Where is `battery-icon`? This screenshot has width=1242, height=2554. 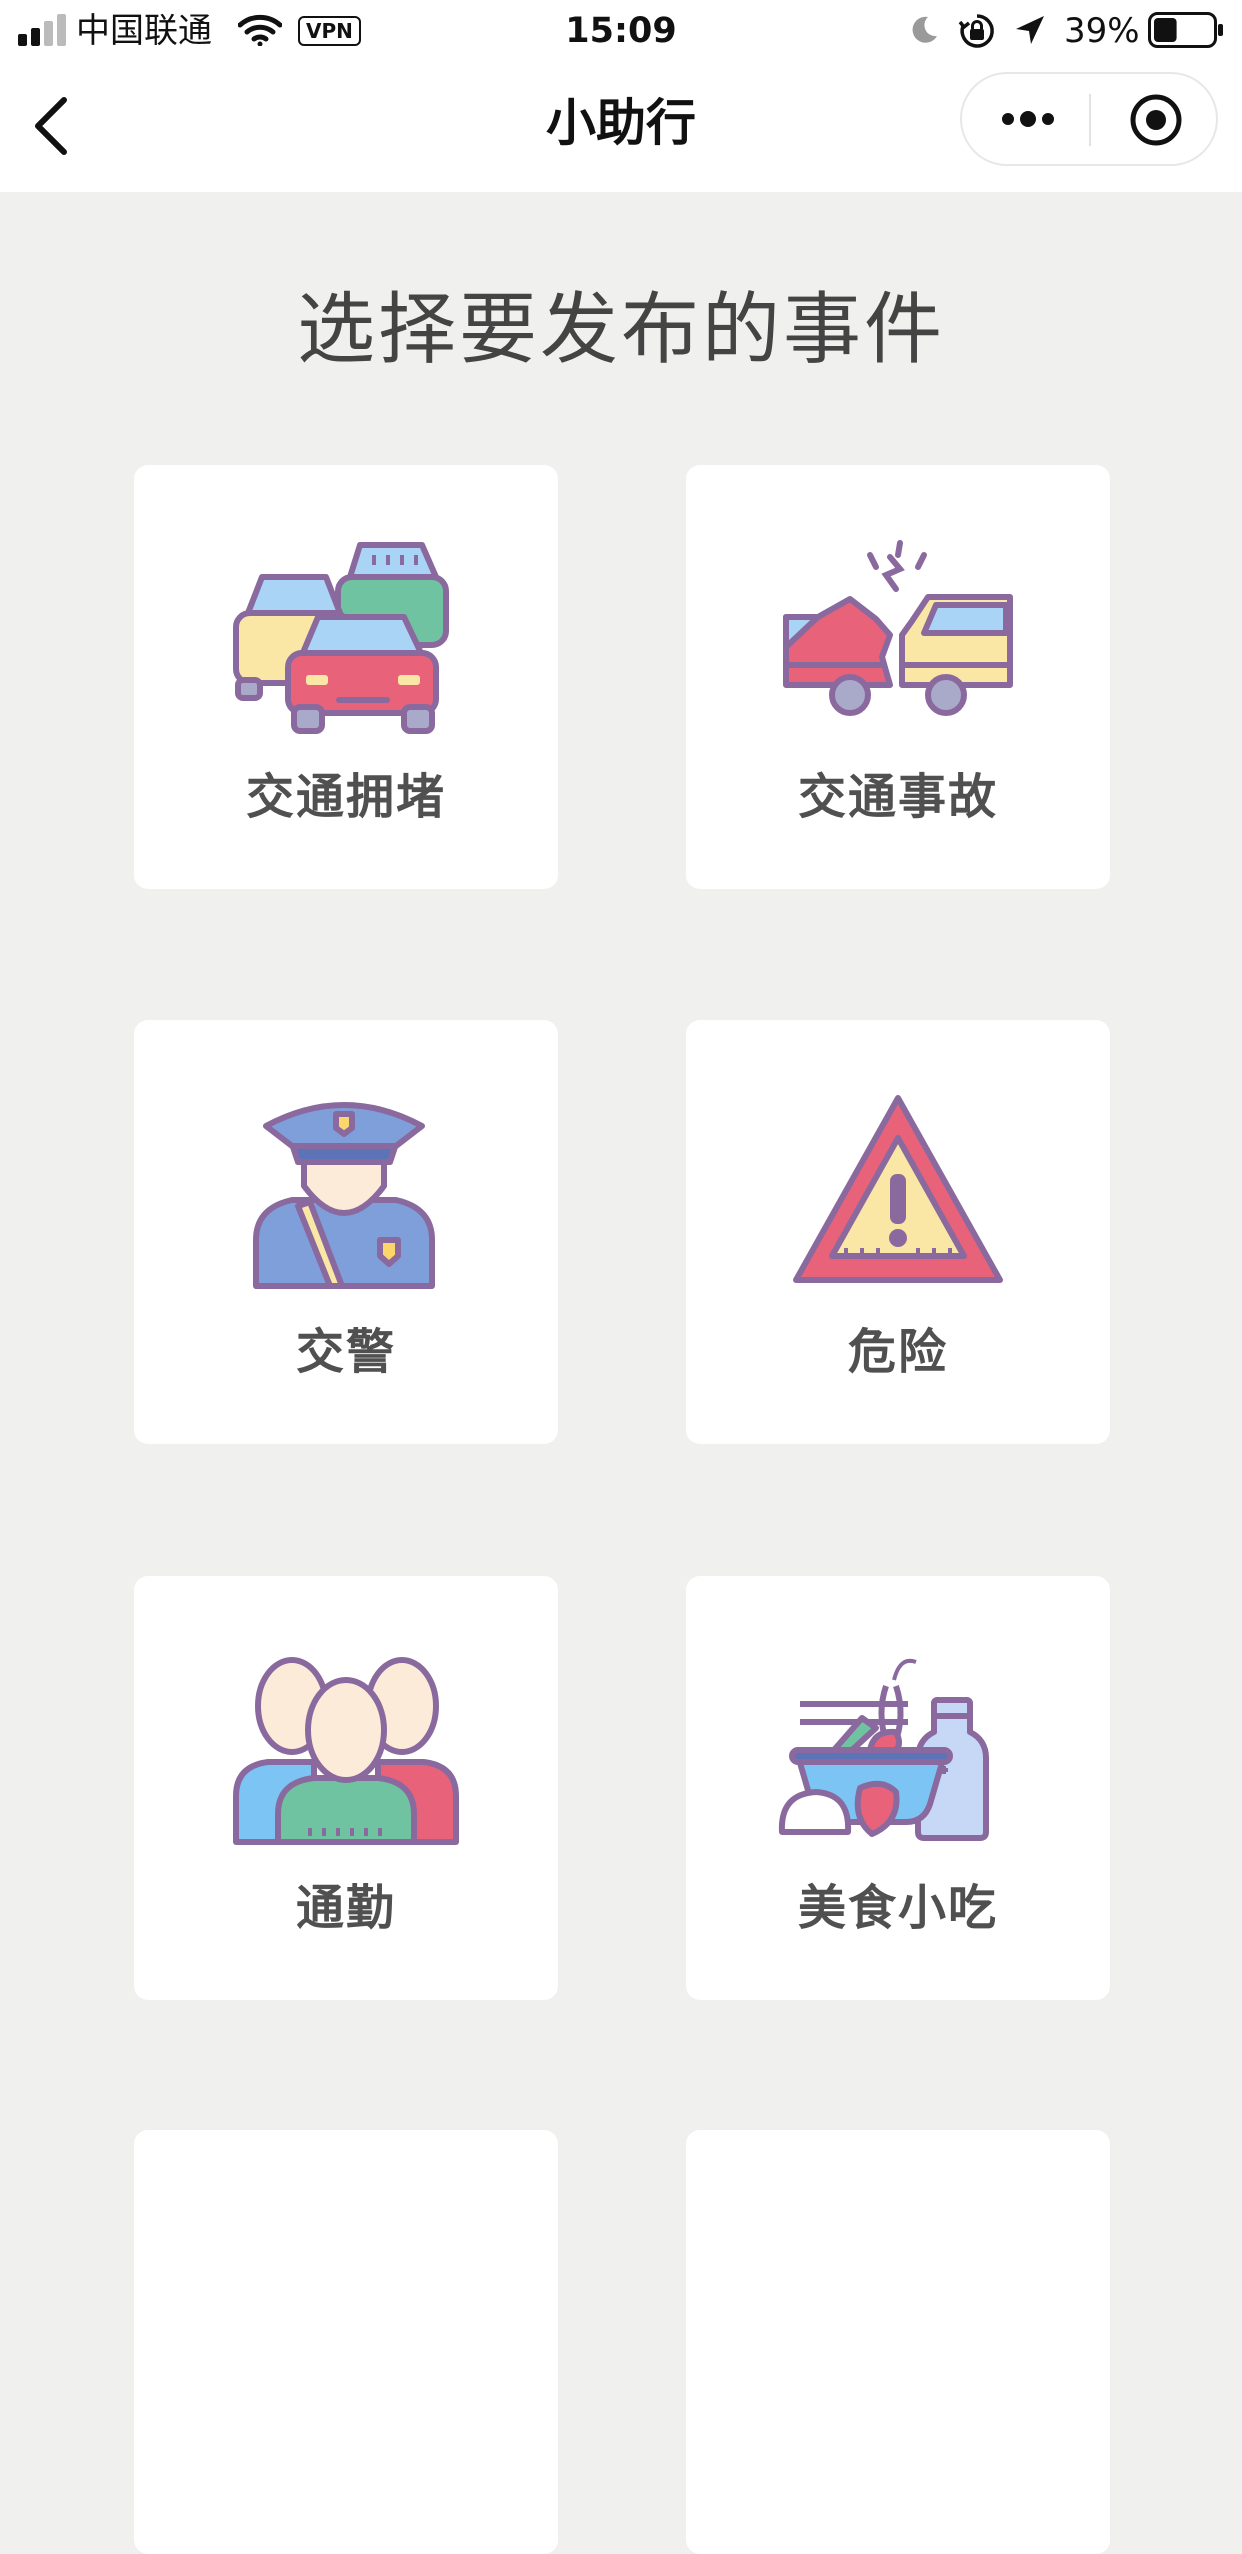
battery-icon is located at coordinates (1185, 30).